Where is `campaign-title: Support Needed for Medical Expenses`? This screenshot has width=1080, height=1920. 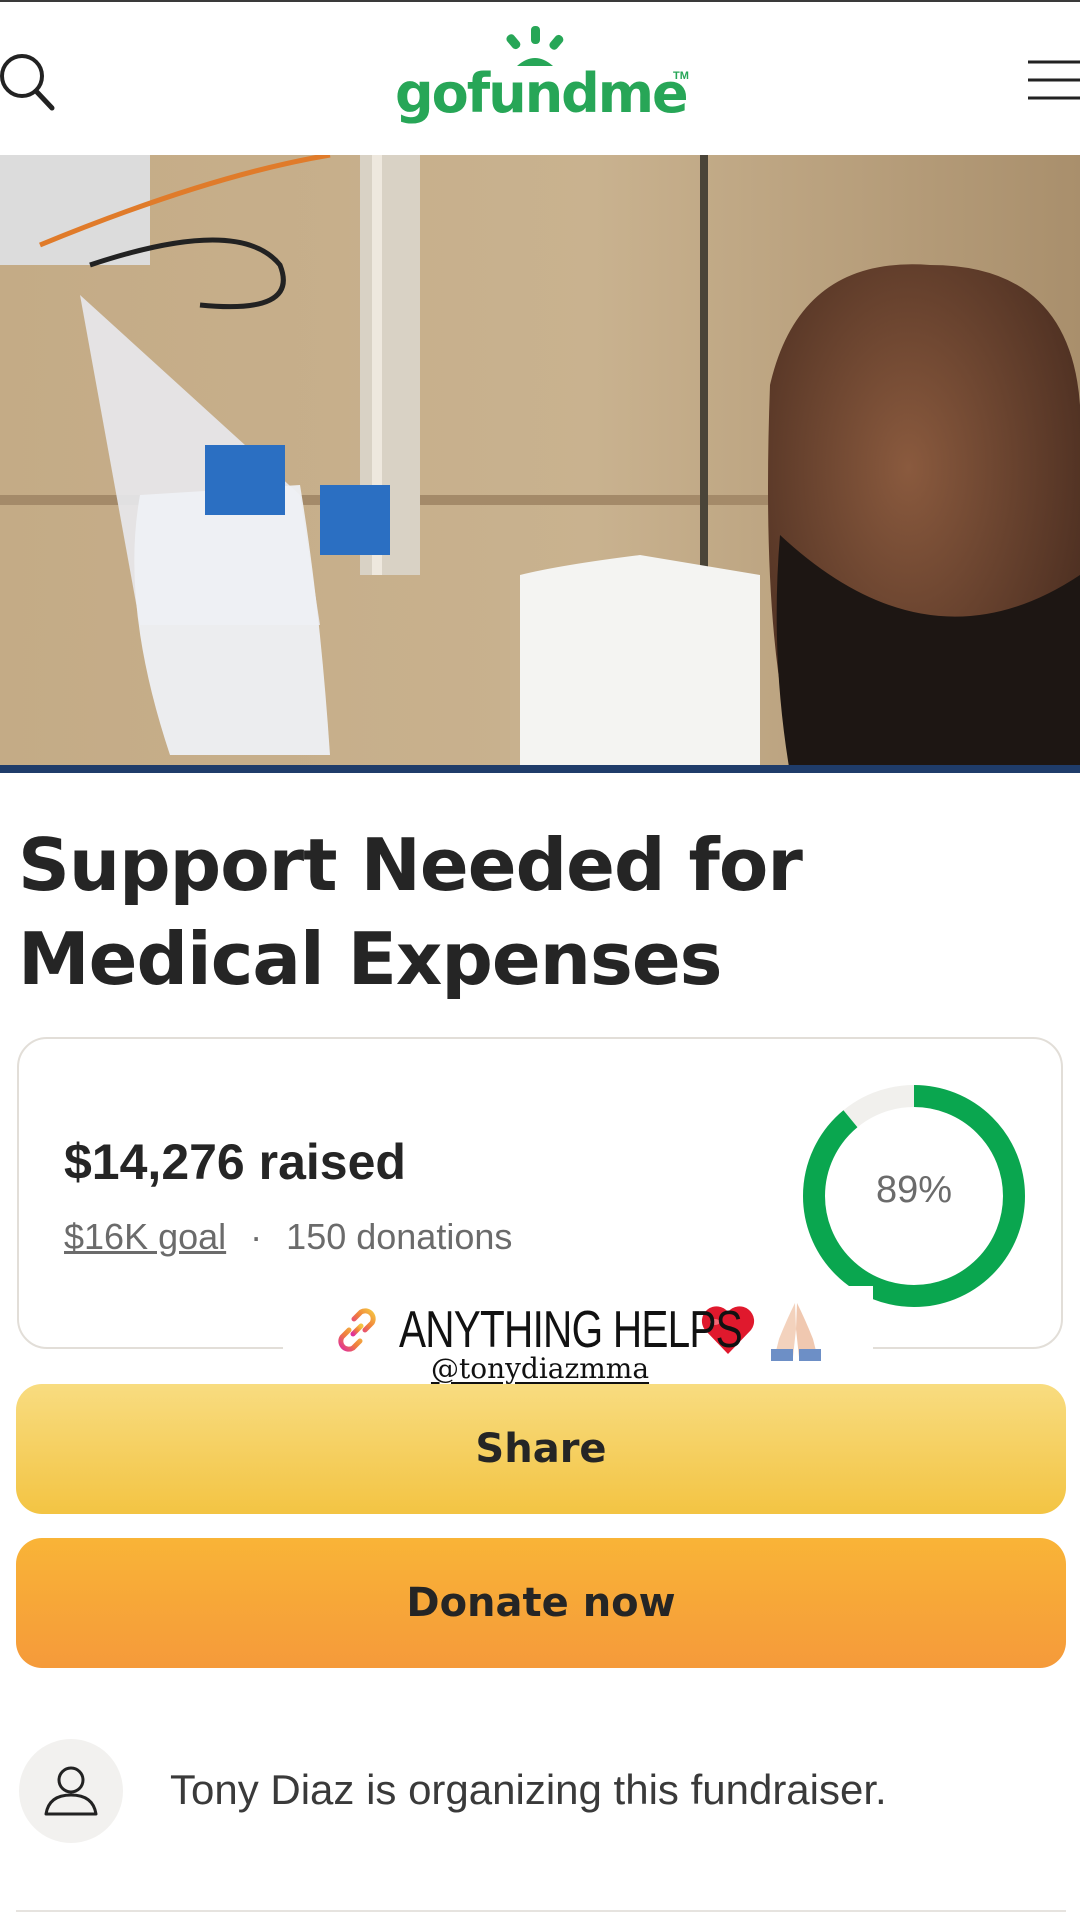 campaign-title: Support Needed for Medical Expenses is located at coordinates (410, 912).